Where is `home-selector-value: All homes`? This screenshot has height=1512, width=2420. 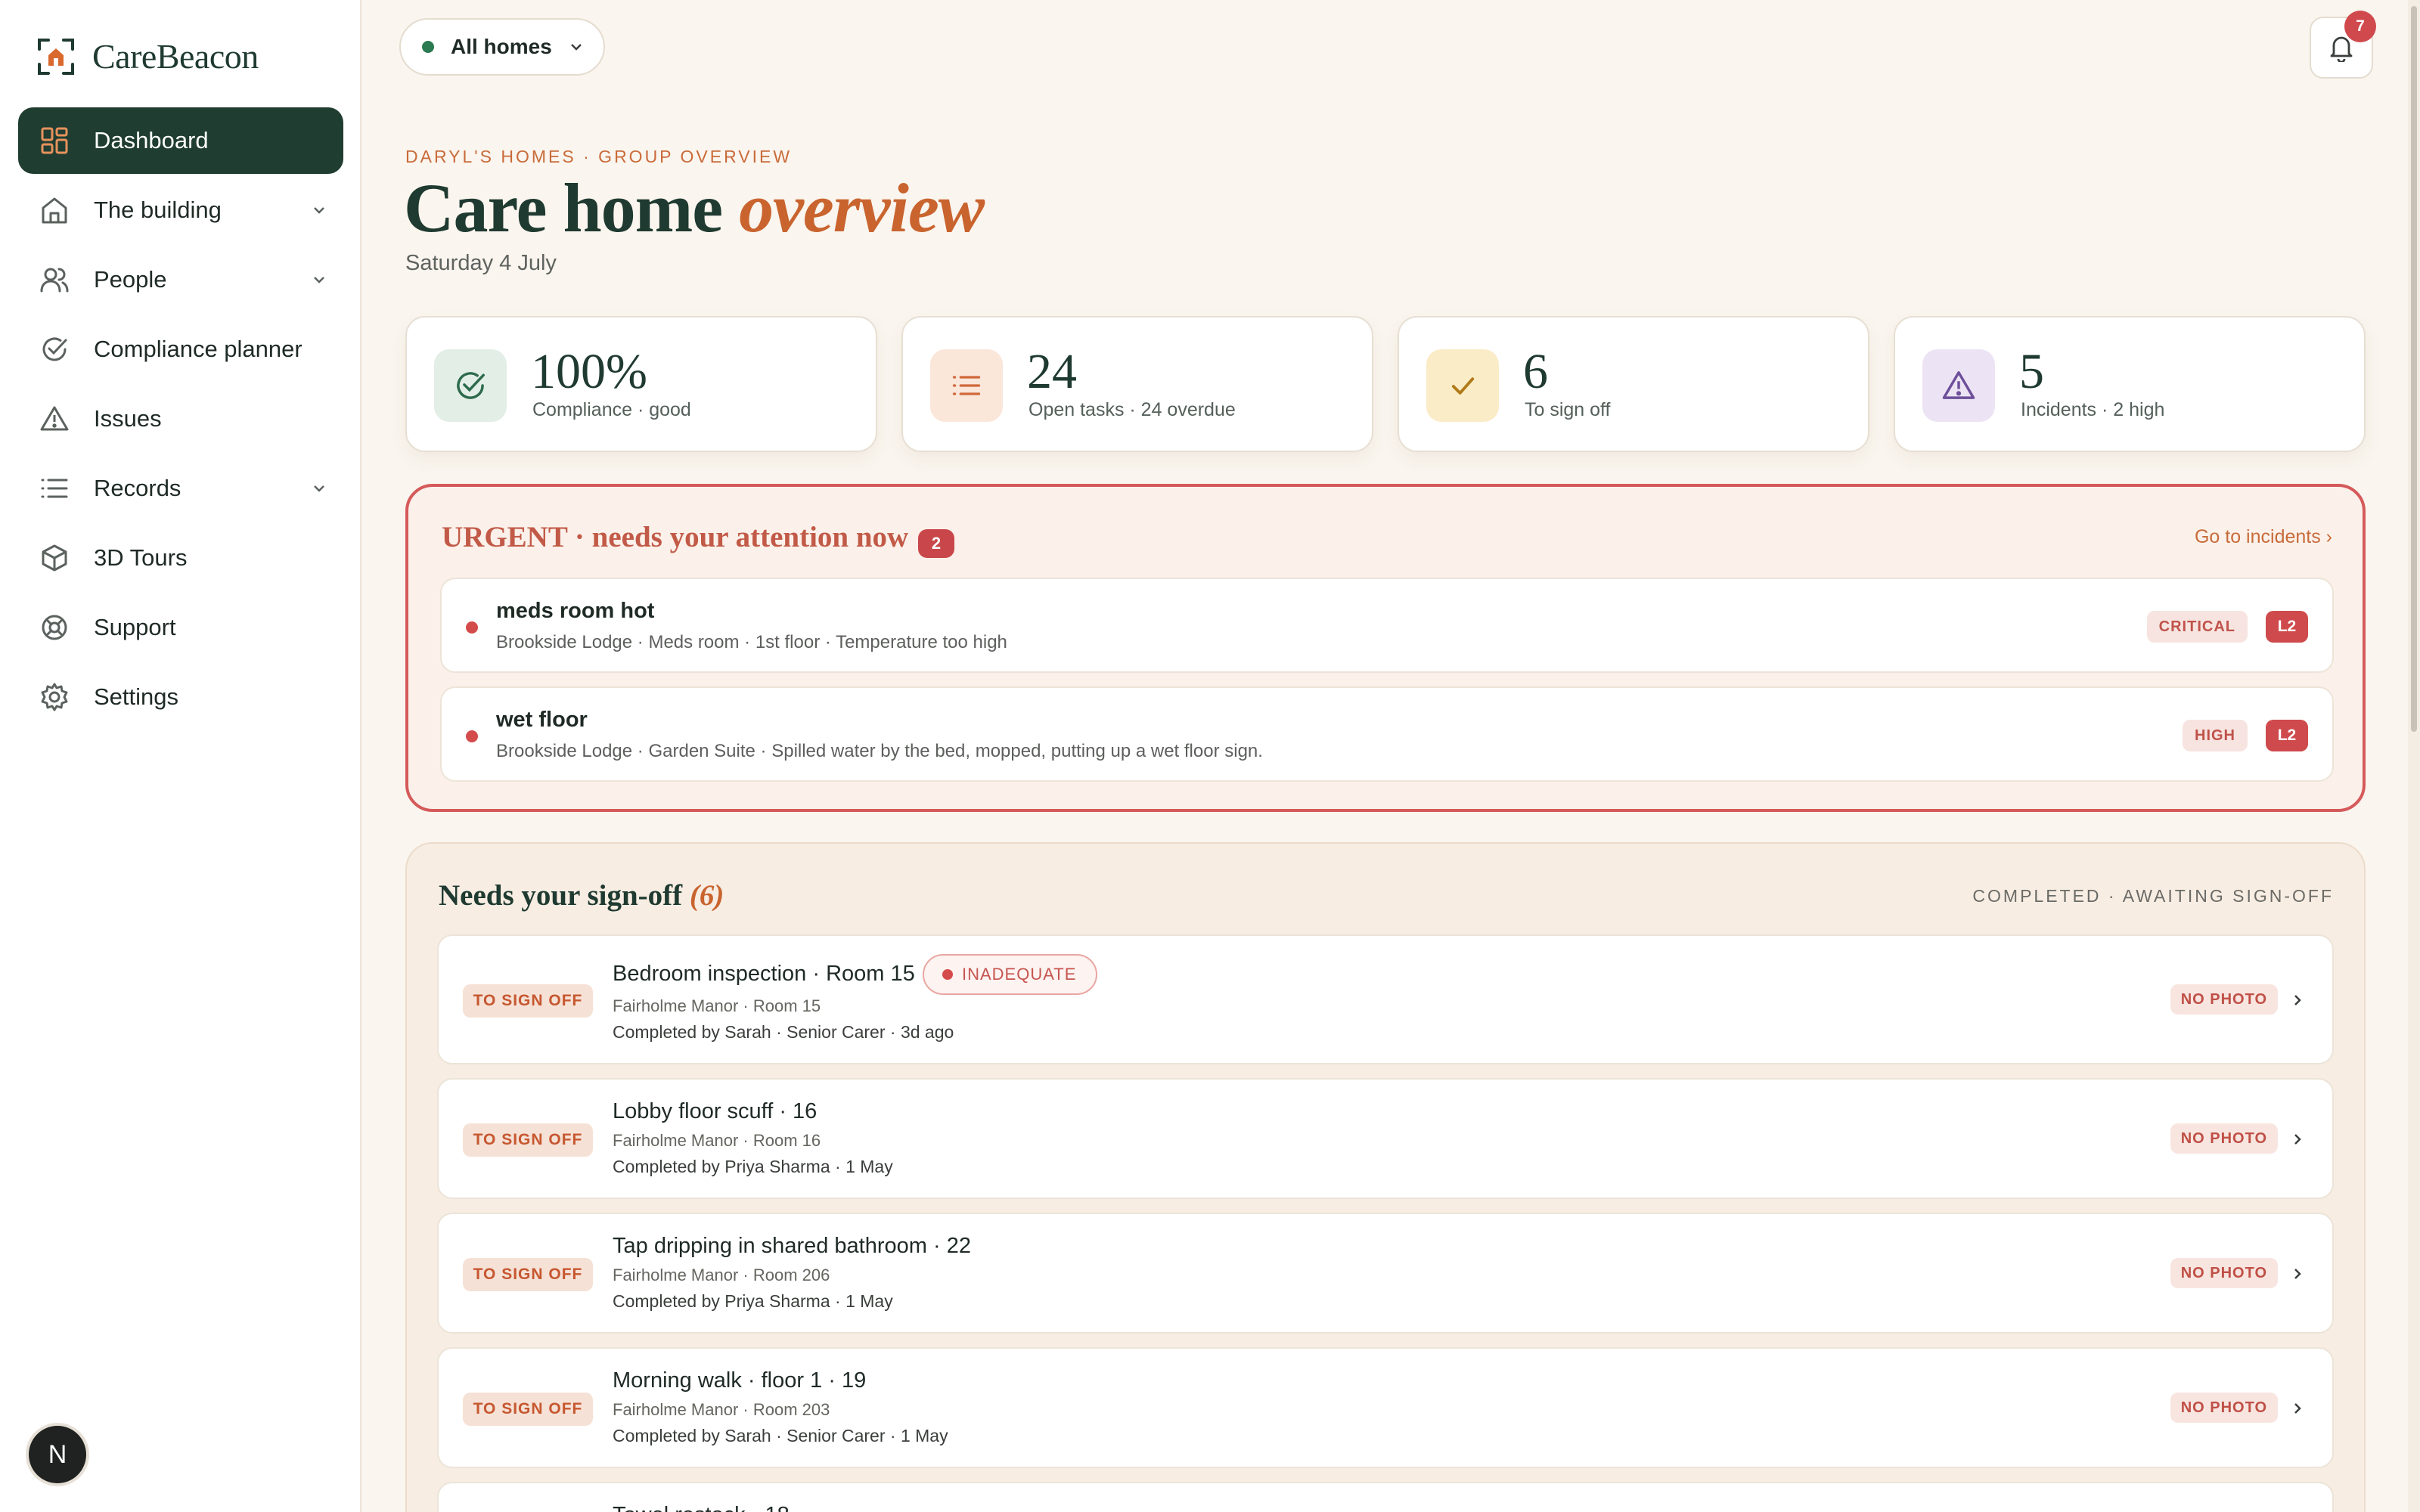
home-selector-value: All homes is located at coordinates (502, 46).